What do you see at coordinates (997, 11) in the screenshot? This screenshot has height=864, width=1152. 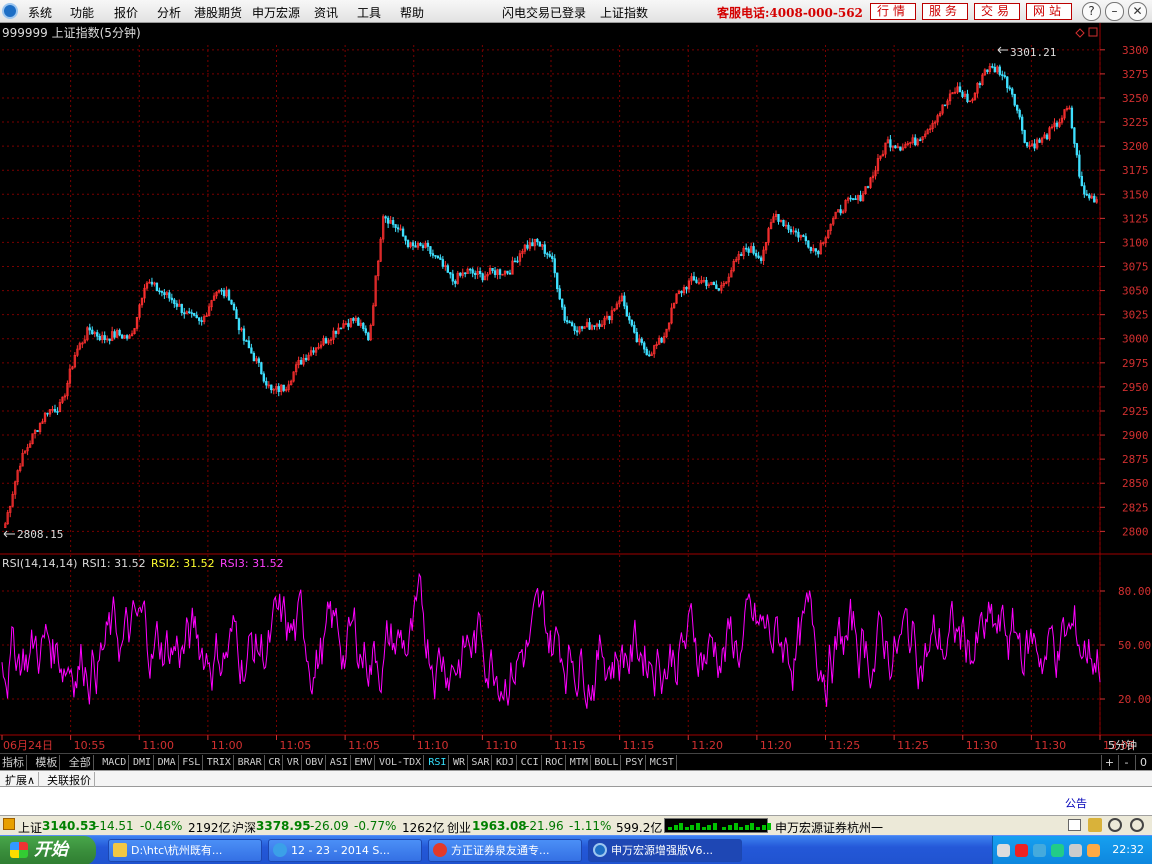 I see `trade-button: 交易` at bounding box center [997, 11].